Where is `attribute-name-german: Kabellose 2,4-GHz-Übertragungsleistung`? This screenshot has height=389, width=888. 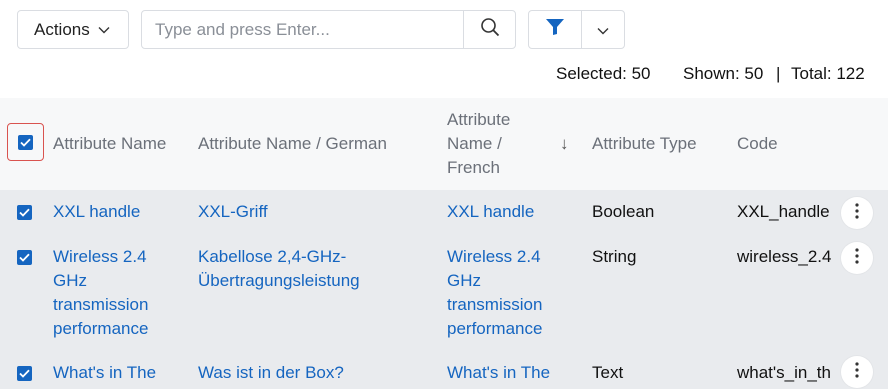
attribute-name-german: Kabellose 2,4-GHz-Übertragungsleistung is located at coordinates (293, 269).